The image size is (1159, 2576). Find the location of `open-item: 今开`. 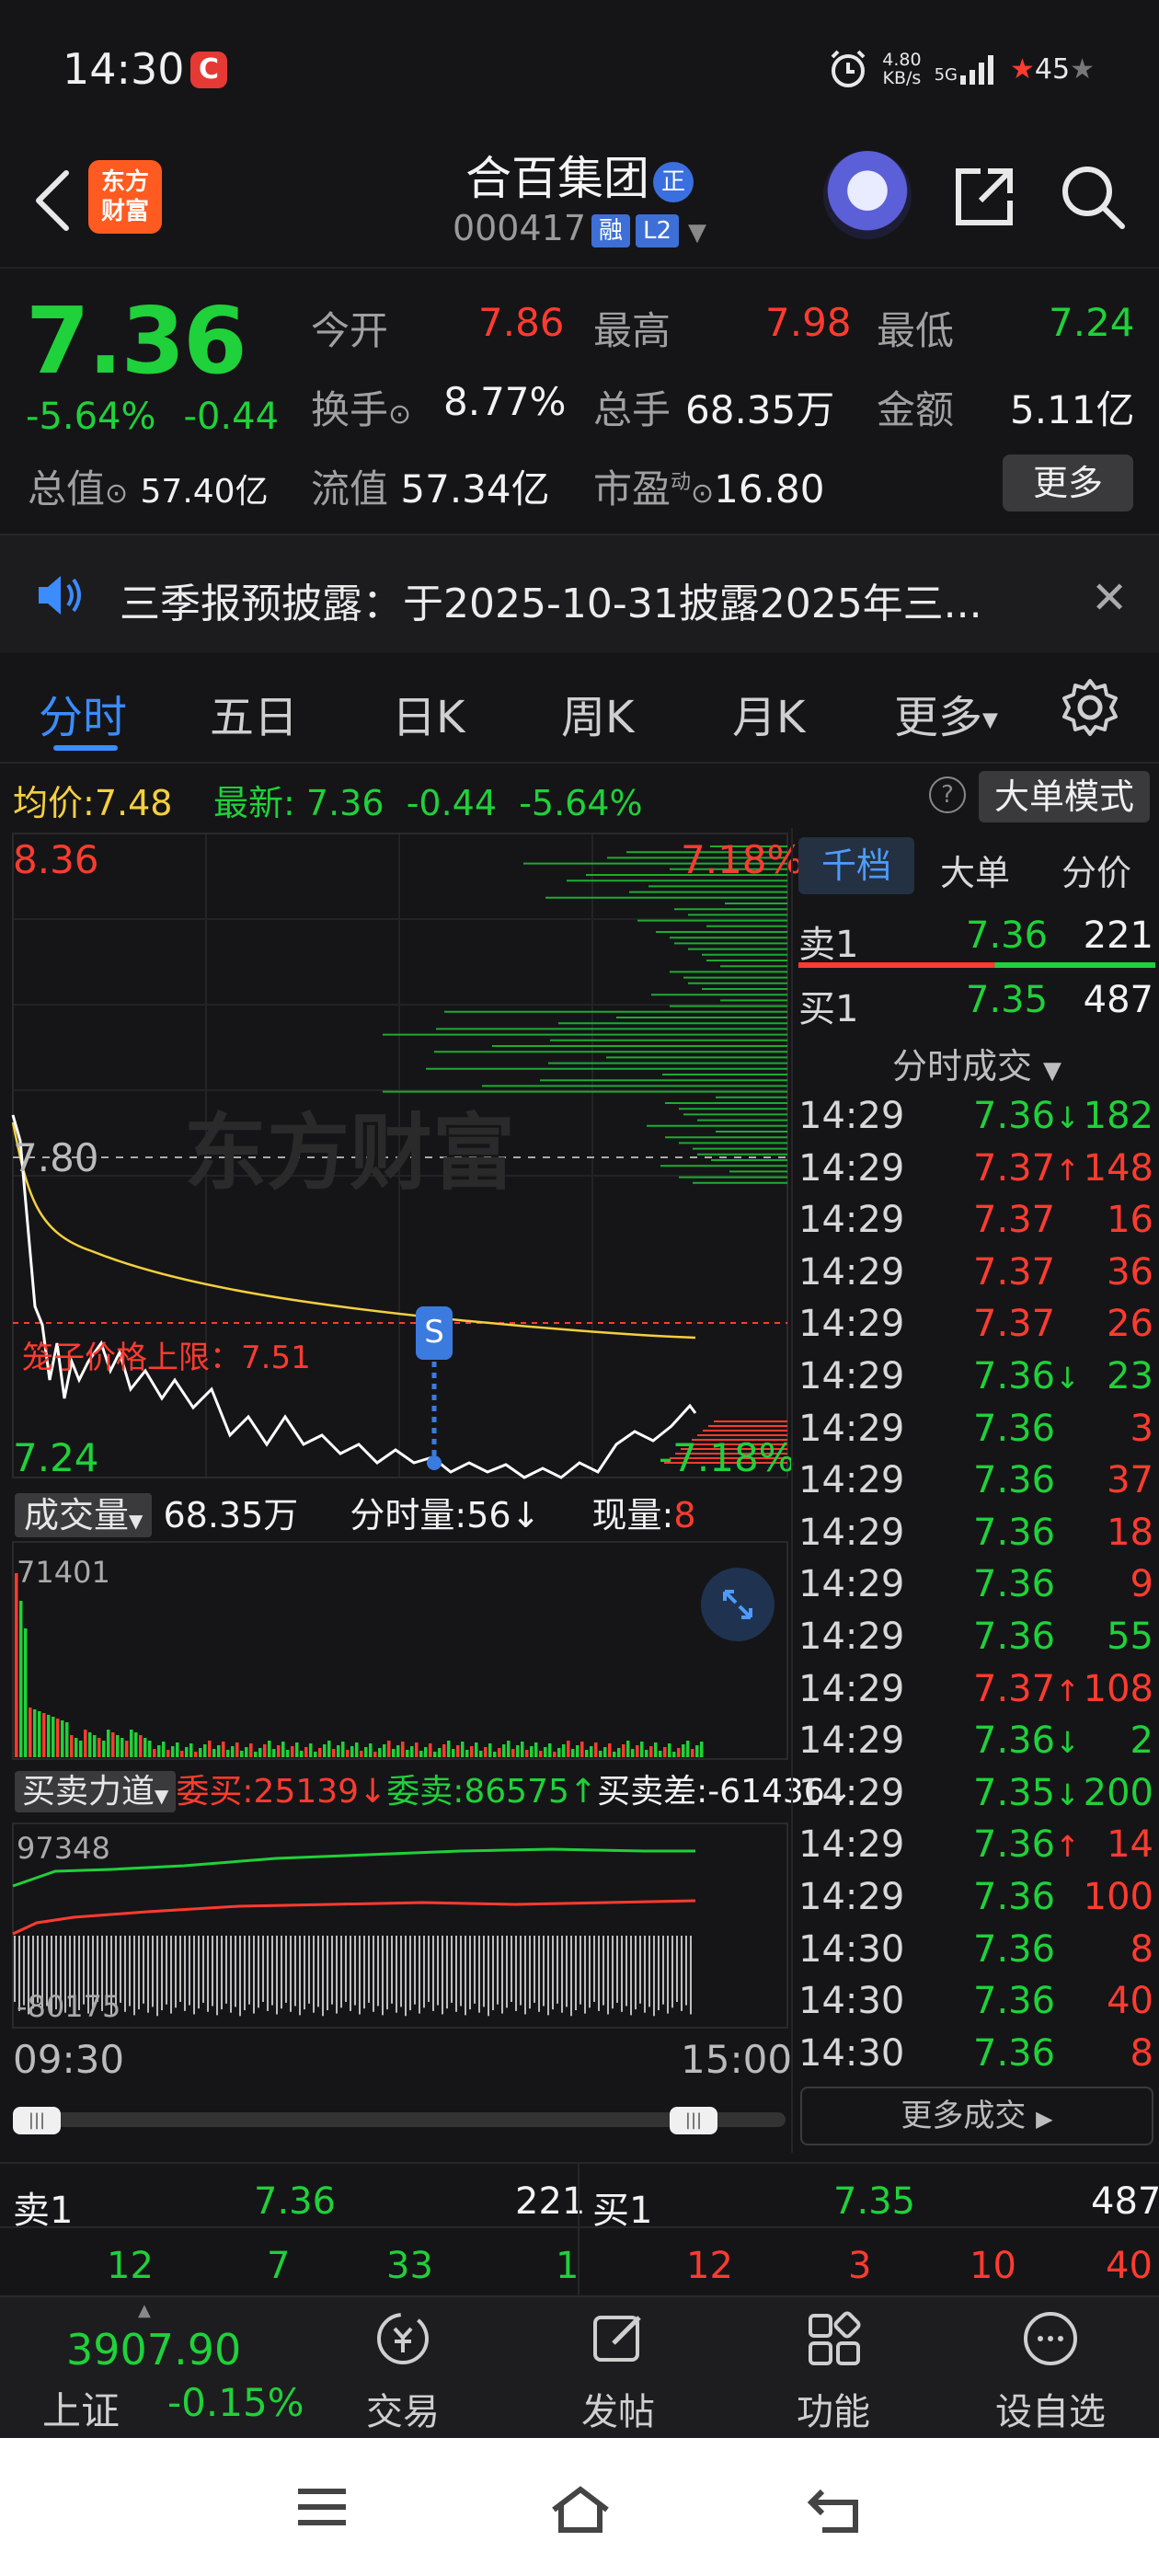

open-item: 今开 is located at coordinates (349, 328).